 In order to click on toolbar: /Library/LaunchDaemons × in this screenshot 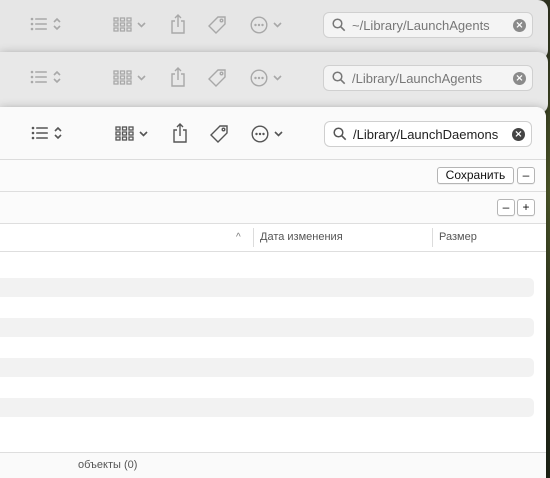, I will do `click(273, 133)`.